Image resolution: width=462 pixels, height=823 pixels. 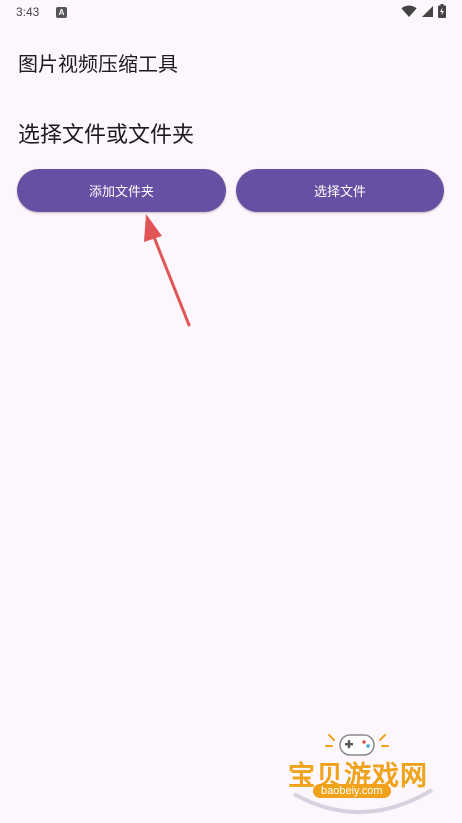 What do you see at coordinates (362, 771) in the screenshot?
I see `watermark-logo: 宝贝游戏网 baobeiy.com` at bounding box center [362, 771].